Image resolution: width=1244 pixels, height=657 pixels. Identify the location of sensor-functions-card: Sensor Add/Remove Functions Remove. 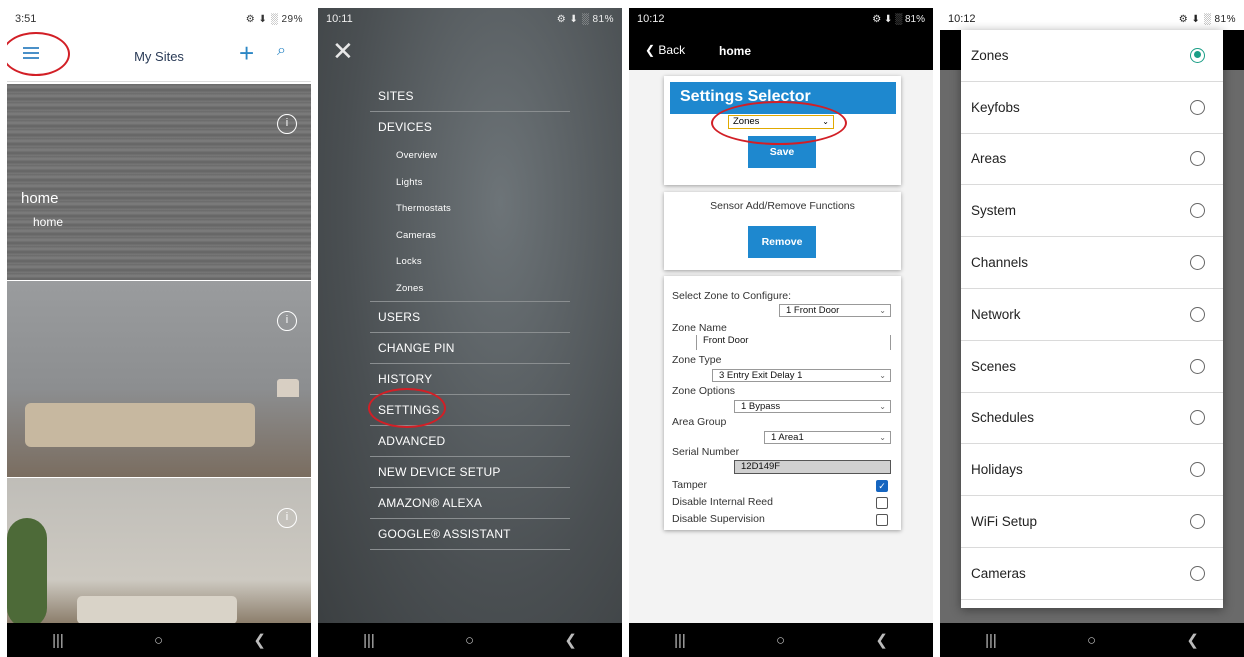
(782, 231).